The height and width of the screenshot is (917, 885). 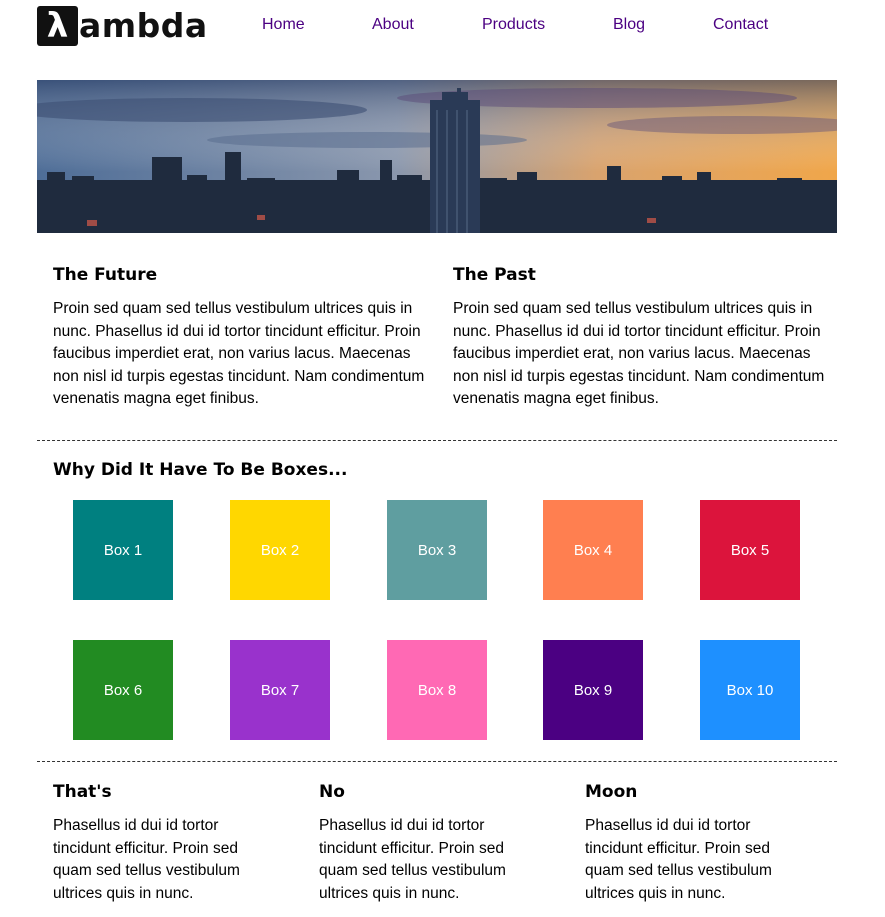 I want to click on box-2: Box 2, so click(x=280, y=550).